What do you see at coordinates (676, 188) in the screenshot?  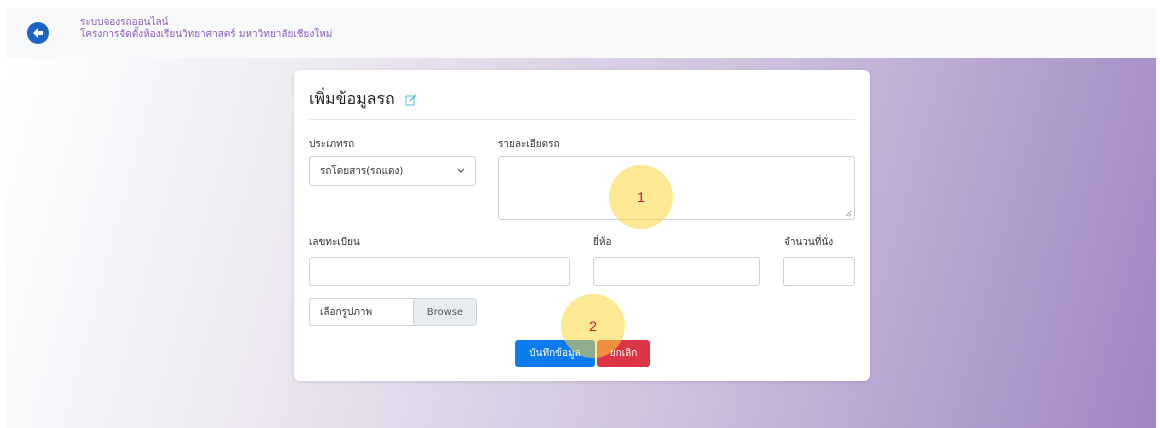 I see `vehicle-details-textarea` at bounding box center [676, 188].